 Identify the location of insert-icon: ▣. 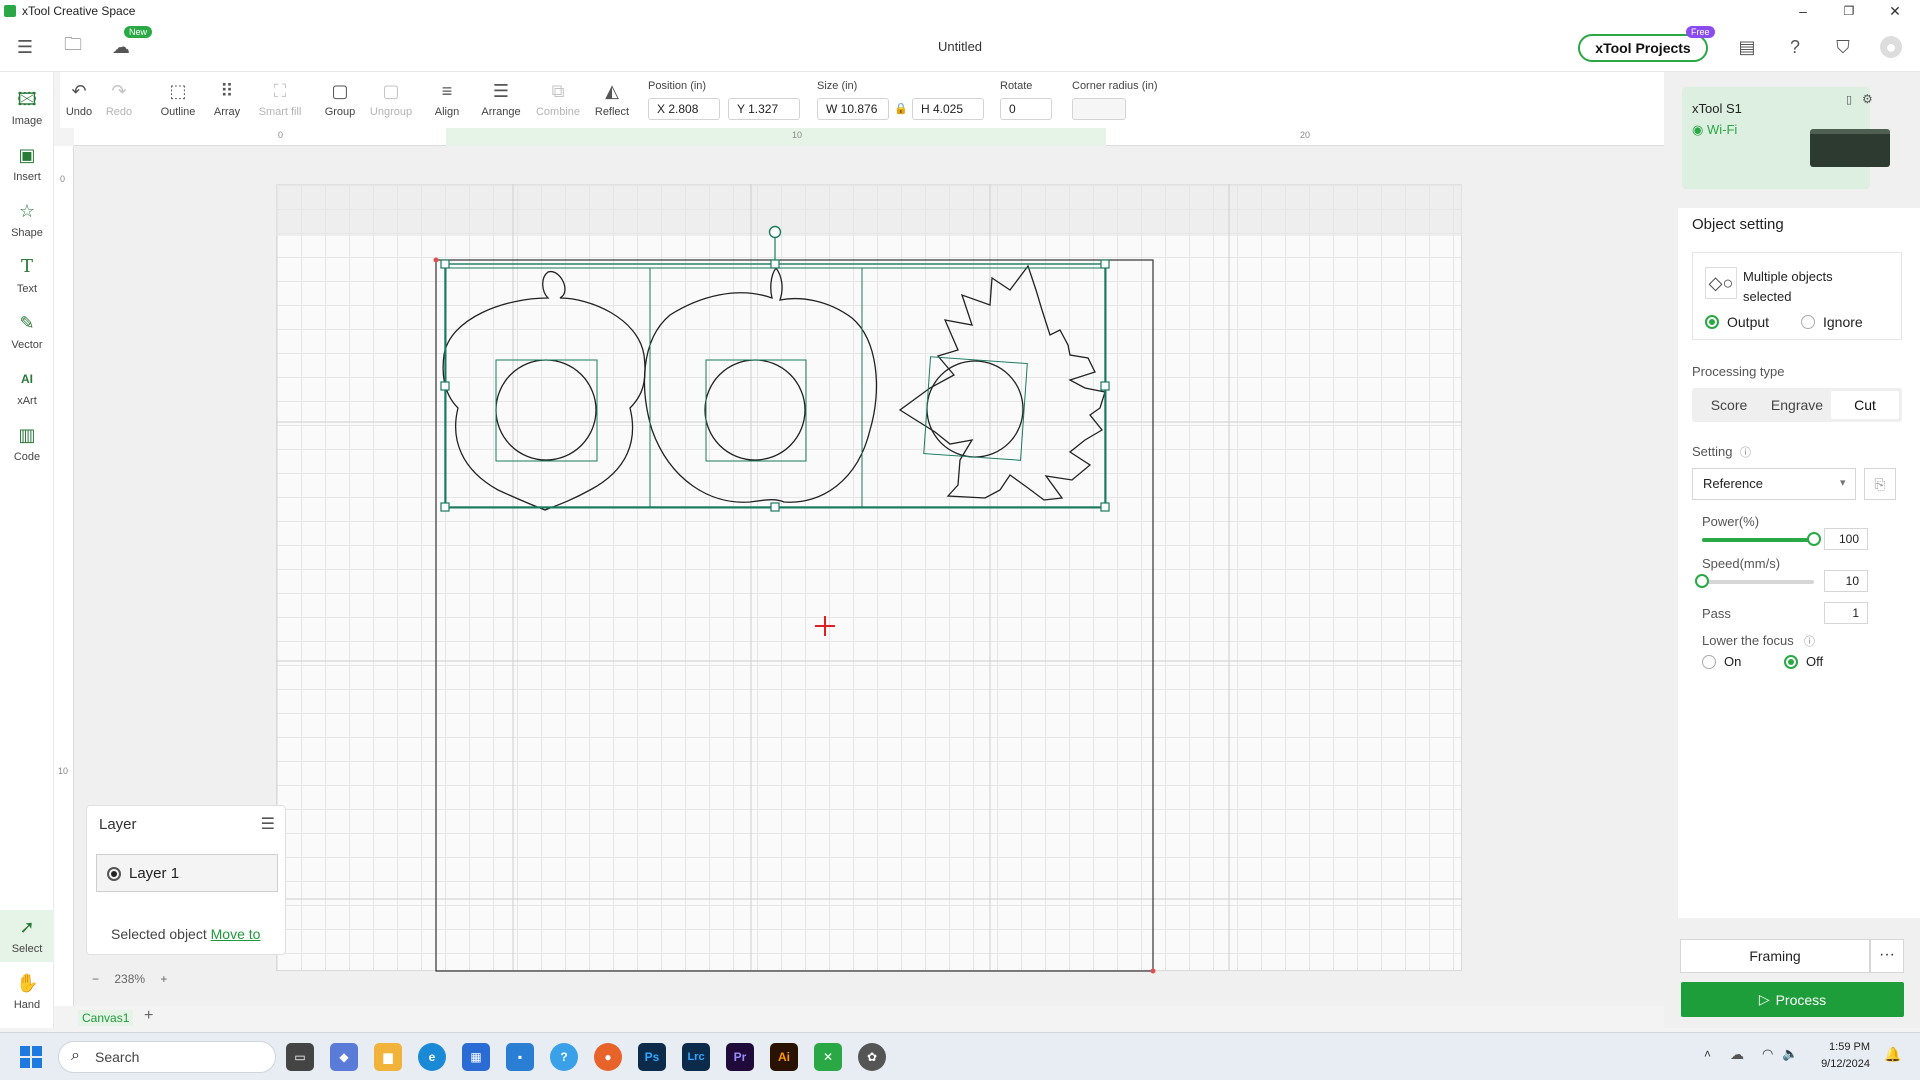
(27, 155).